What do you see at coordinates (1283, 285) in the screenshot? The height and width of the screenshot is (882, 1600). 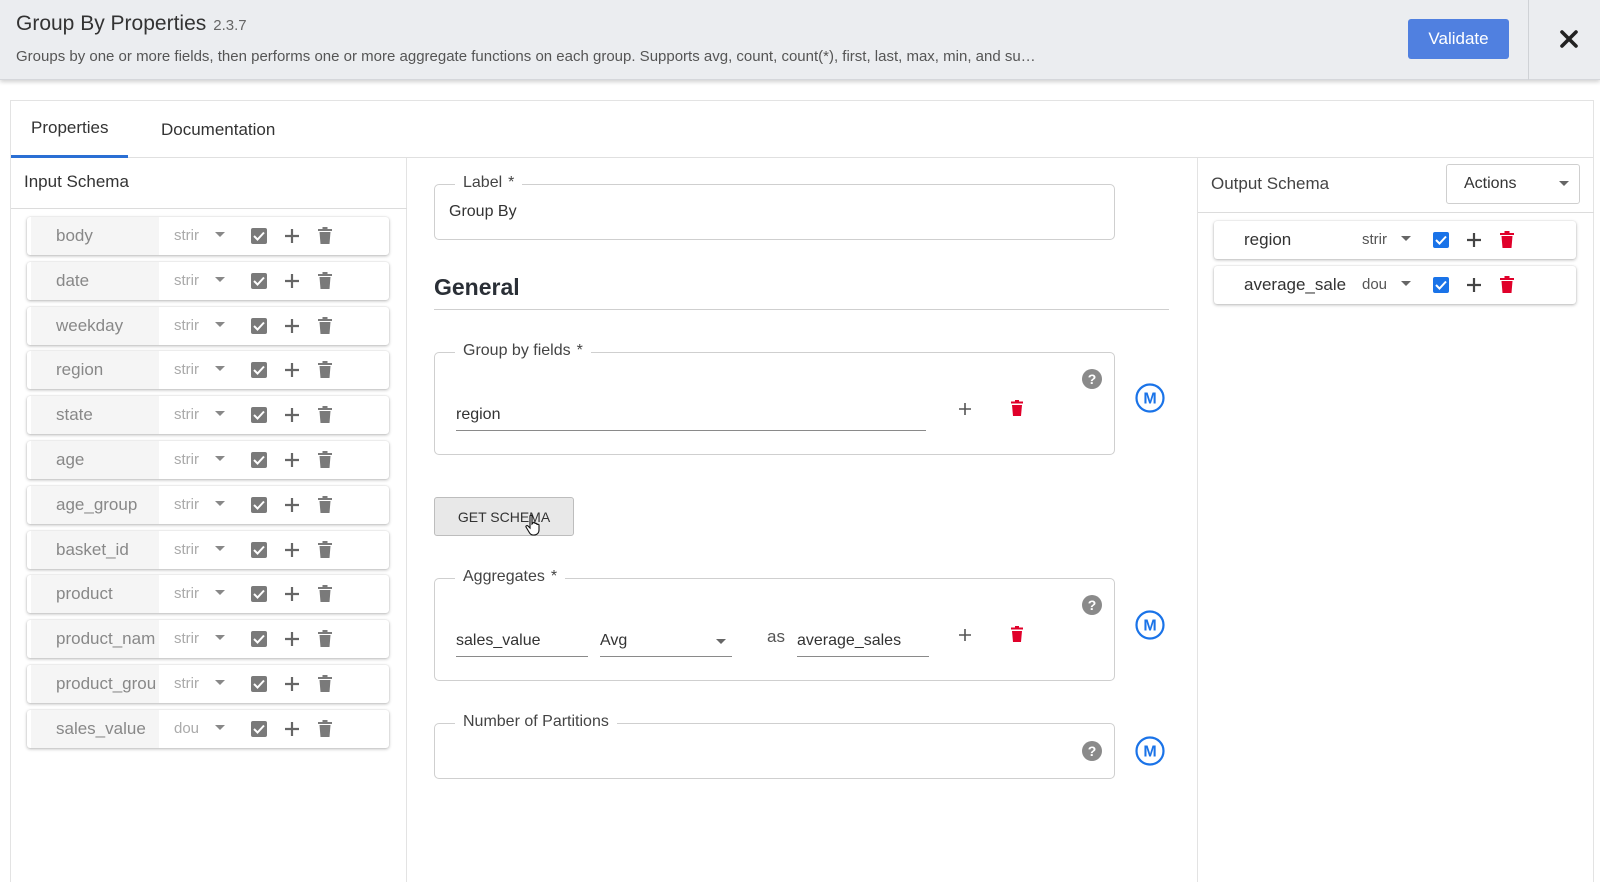 I see `field-name-input: average_sale` at bounding box center [1283, 285].